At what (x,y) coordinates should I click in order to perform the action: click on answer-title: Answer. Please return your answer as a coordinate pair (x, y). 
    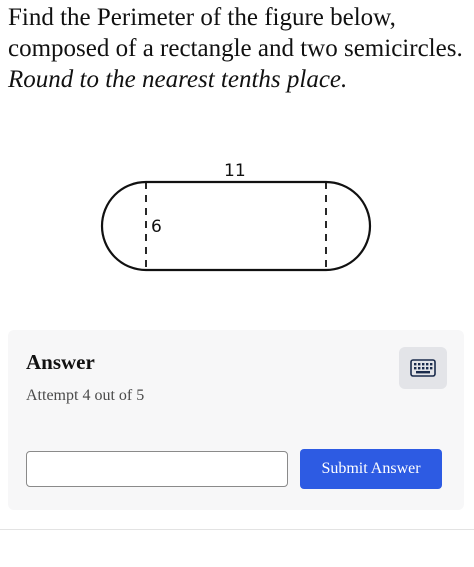
    Looking at the image, I should click on (60, 362).